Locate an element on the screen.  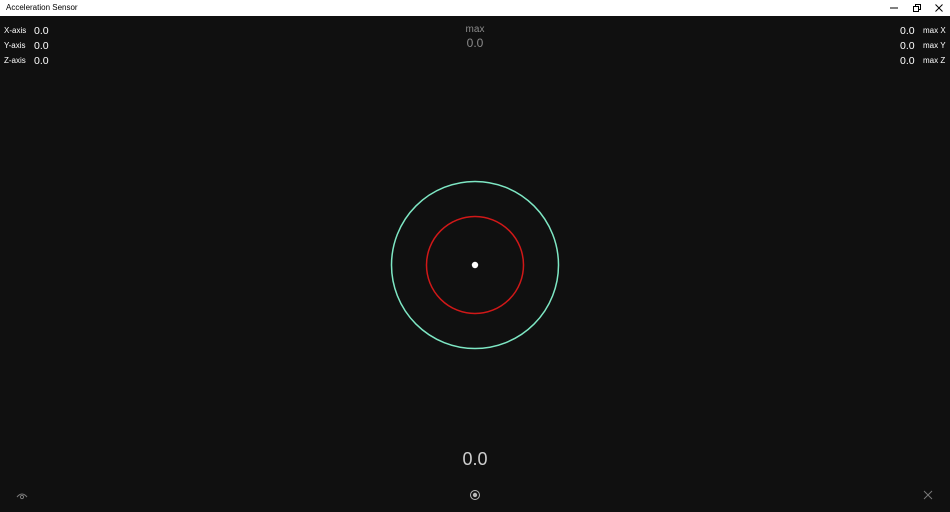
close-window-button is located at coordinates (939, 8).